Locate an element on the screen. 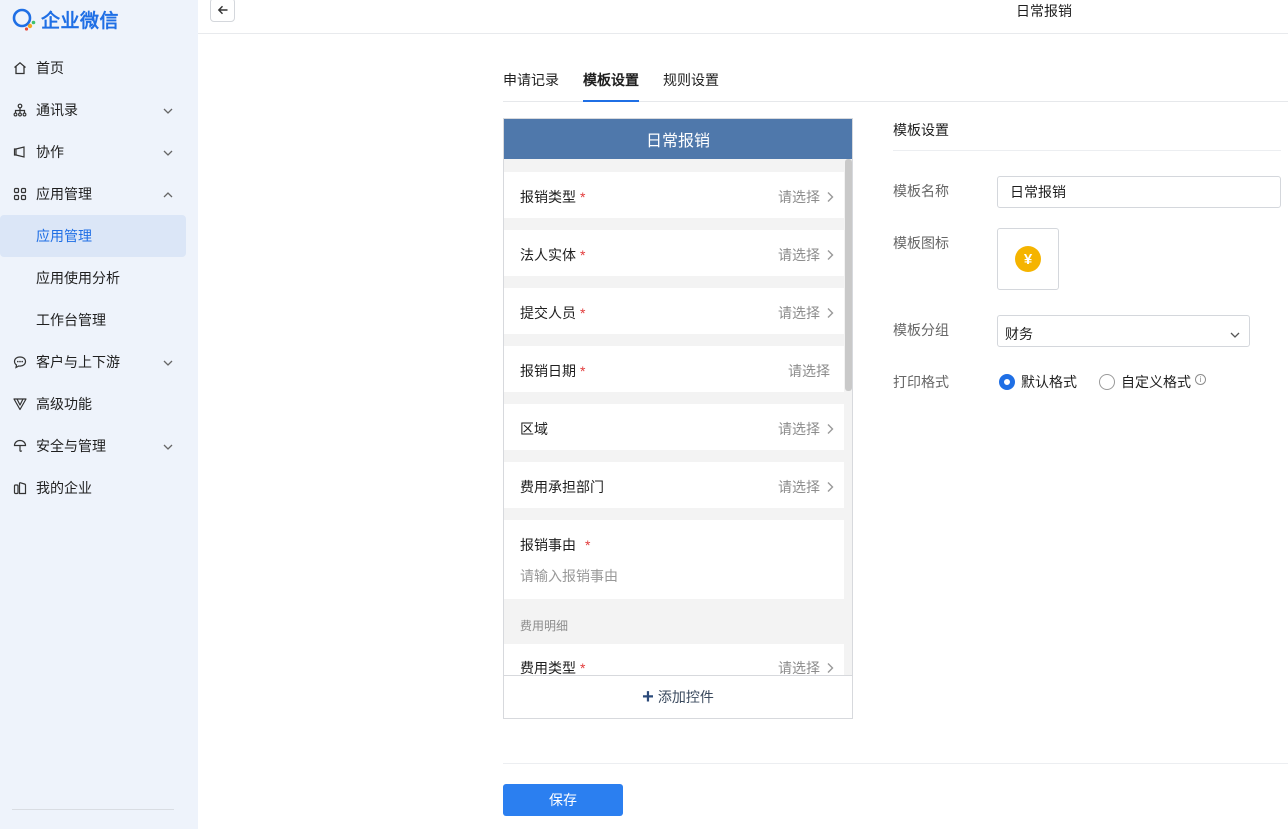 The width and height of the screenshot is (1288, 829). sidebar-item-contacts: 通讯录 is located at coordinates (99, 110).